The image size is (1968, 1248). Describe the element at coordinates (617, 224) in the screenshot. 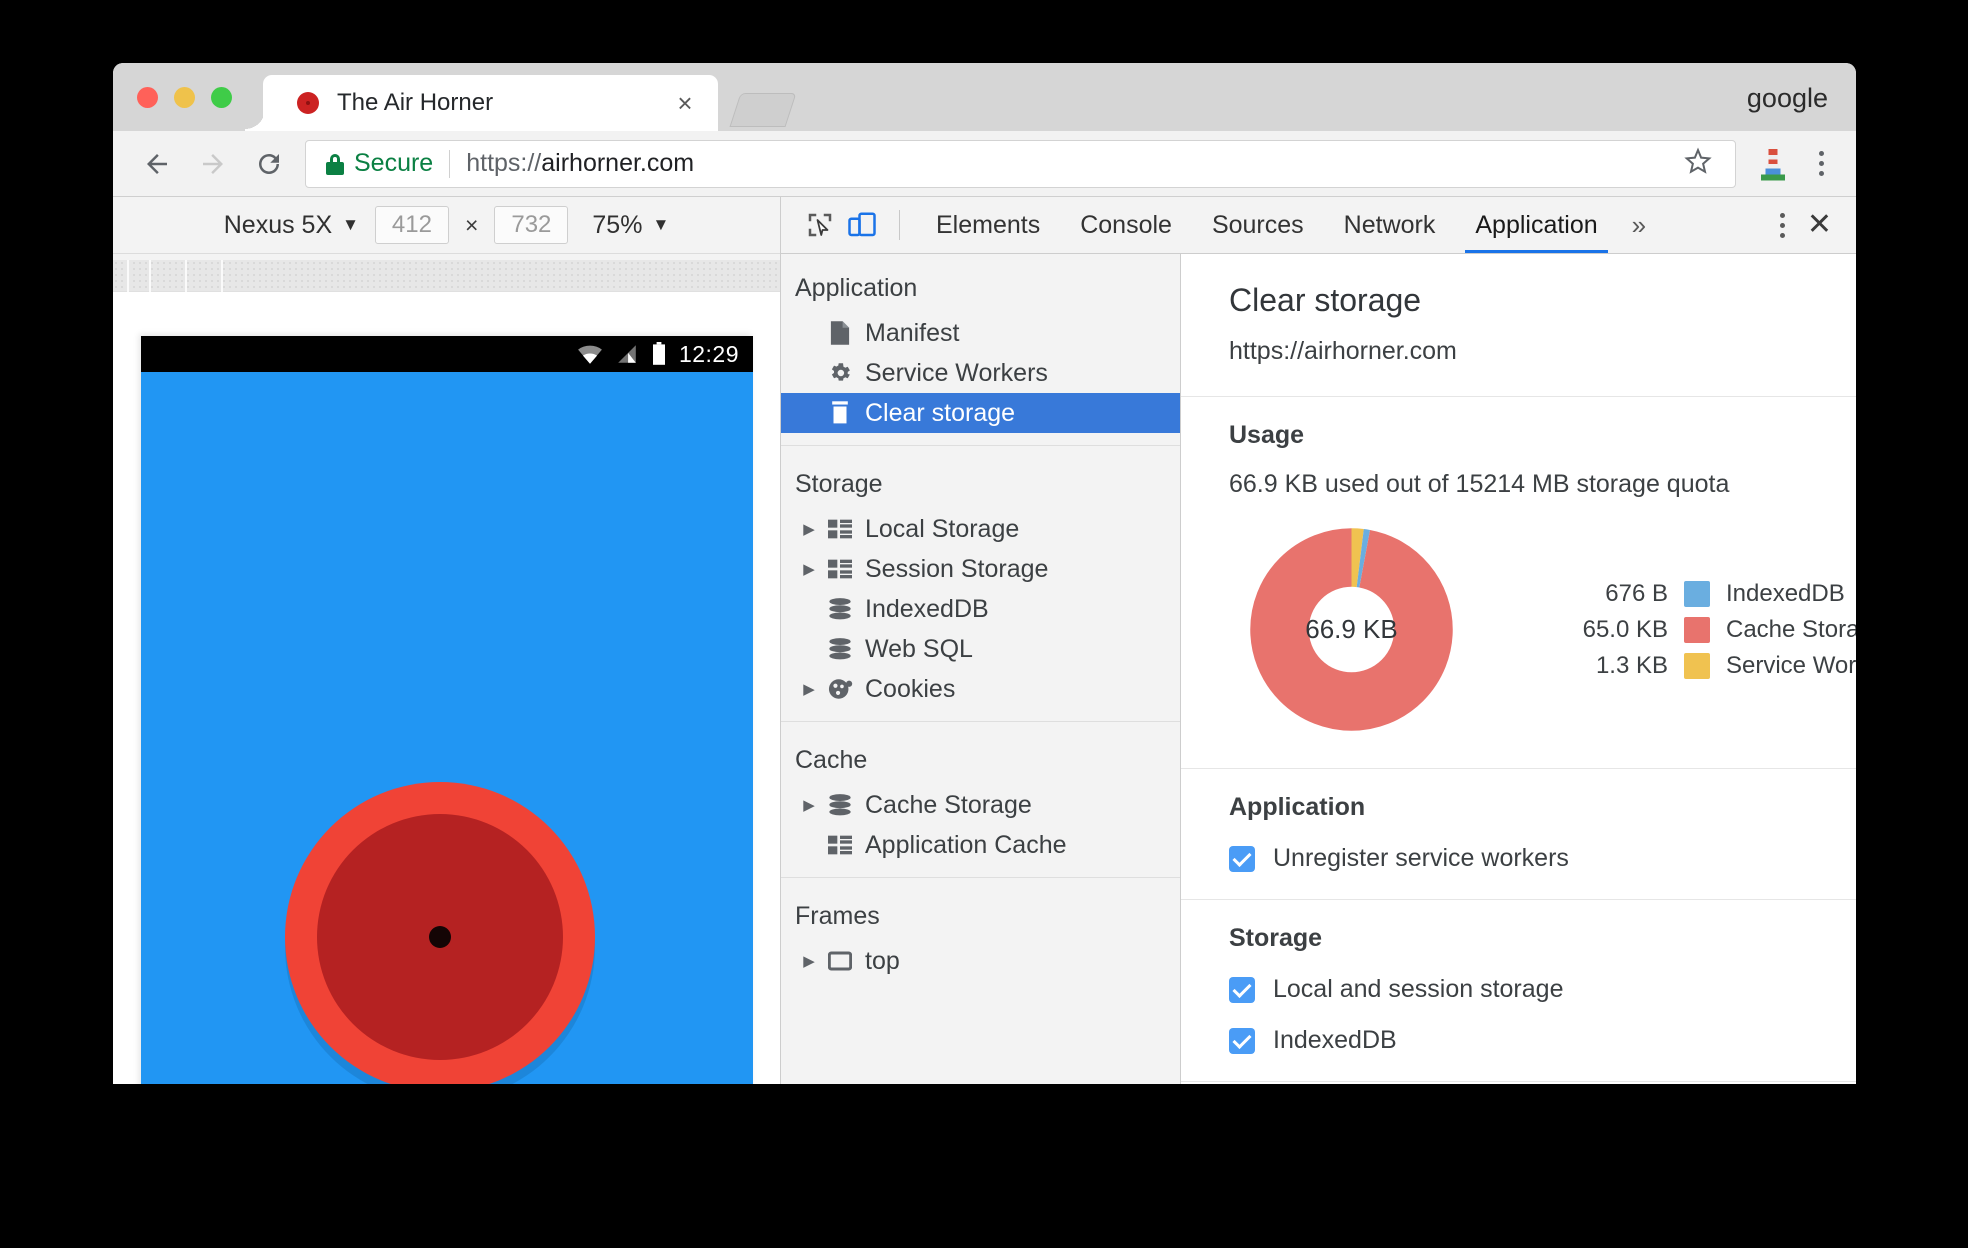

I see `zoom-select-label: 75%` at that location.